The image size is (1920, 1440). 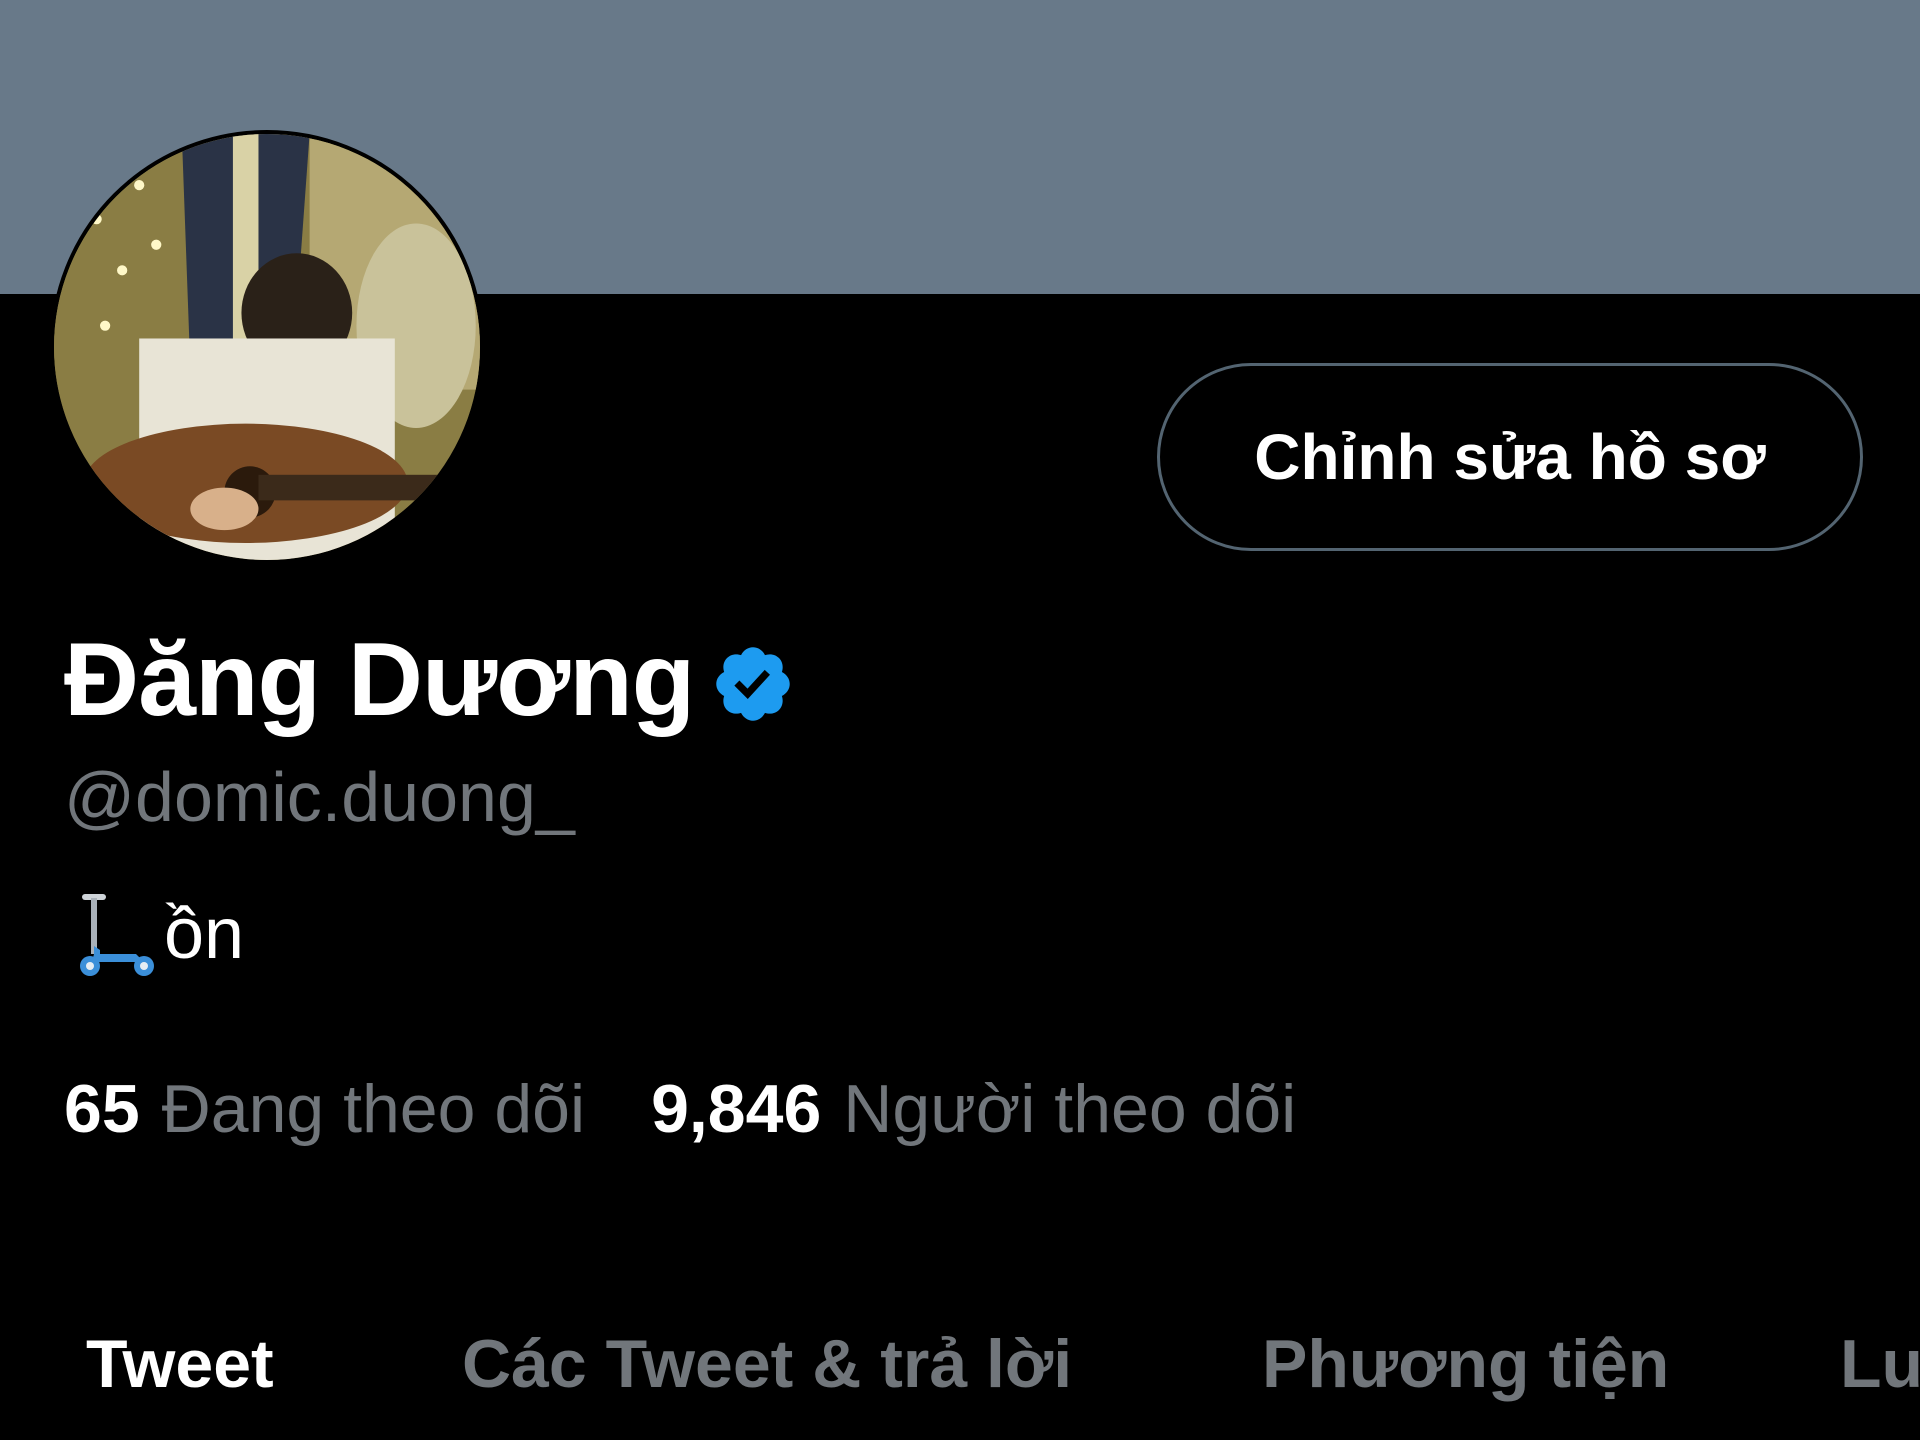 What do you see at coordinates (379, 680) in the screenshot?
I see `display-name: Đăng Dương` at bounding box center [379, 680].